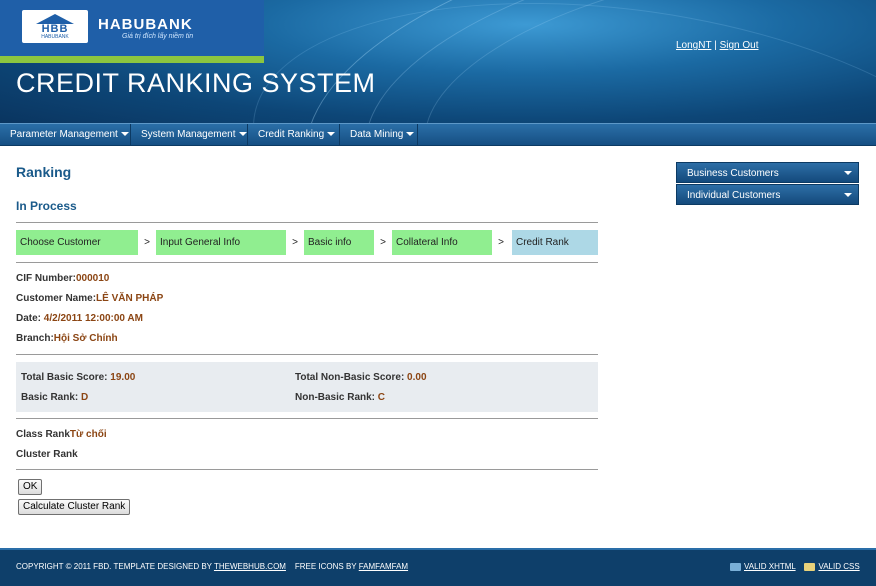  What do you see at coordinates (83, 397) in the screenshot?
I see `basic-rank-value: D` at bounding box center [83, 397].